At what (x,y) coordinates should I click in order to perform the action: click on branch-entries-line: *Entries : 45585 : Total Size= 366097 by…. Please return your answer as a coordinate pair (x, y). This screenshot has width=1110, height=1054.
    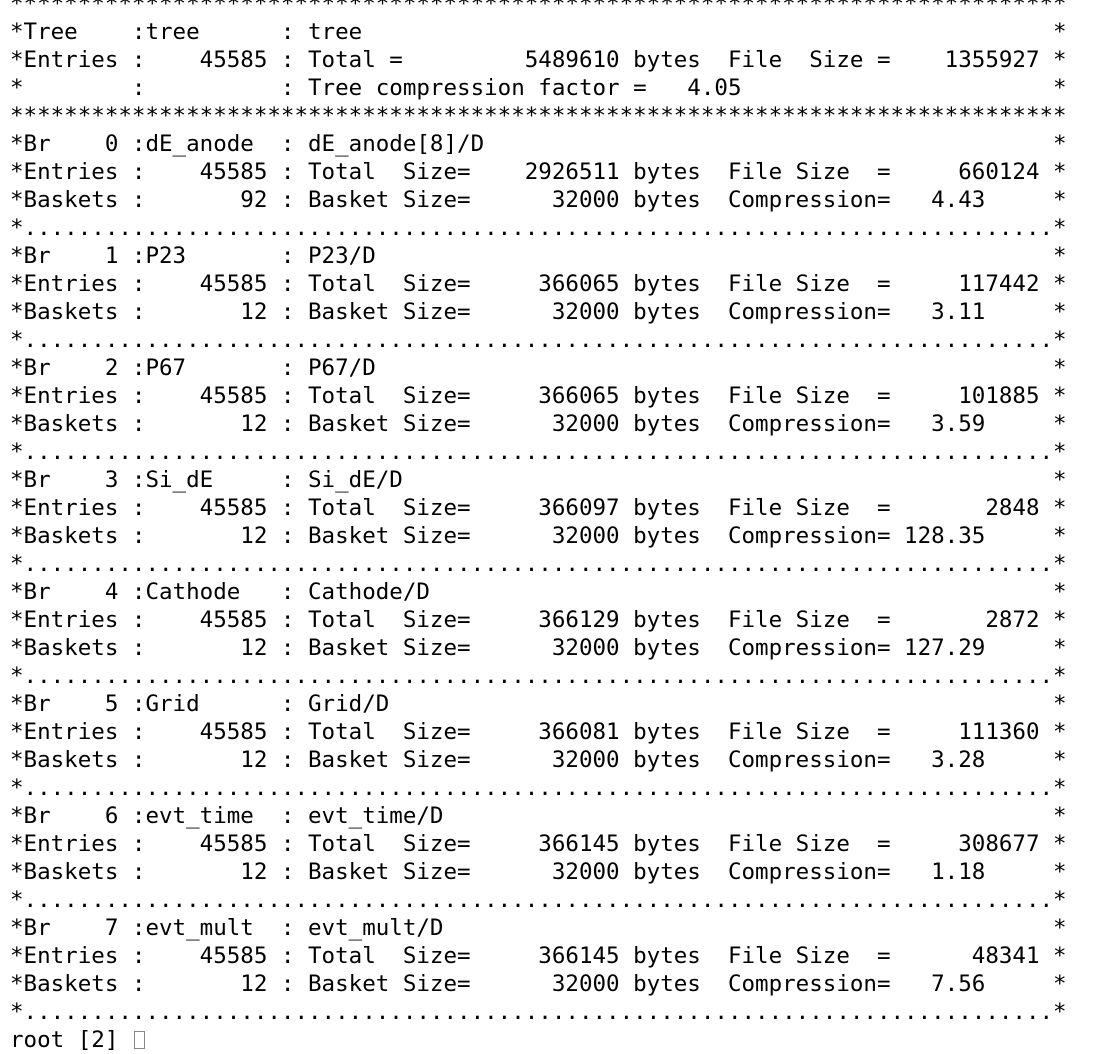
    Looking at the image, I should click on (538, 508).